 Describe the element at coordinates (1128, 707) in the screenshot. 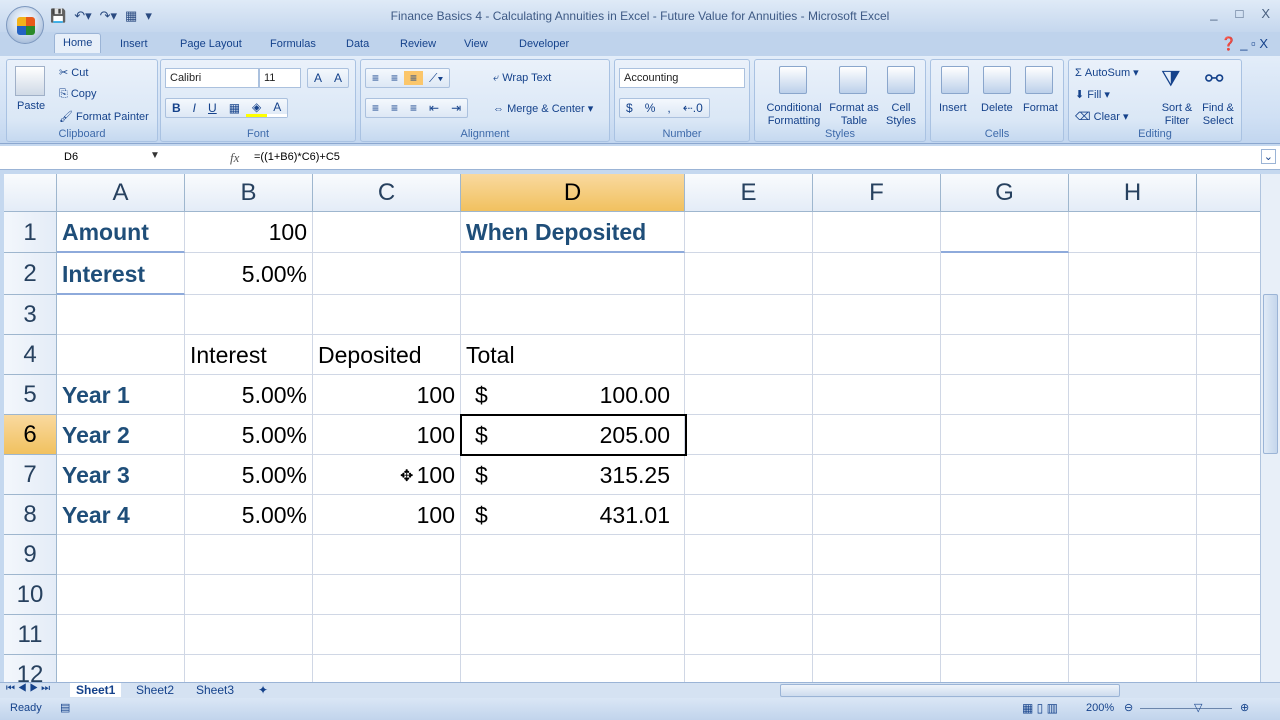

I see `zoom-out-icon: ⊖` at that location.